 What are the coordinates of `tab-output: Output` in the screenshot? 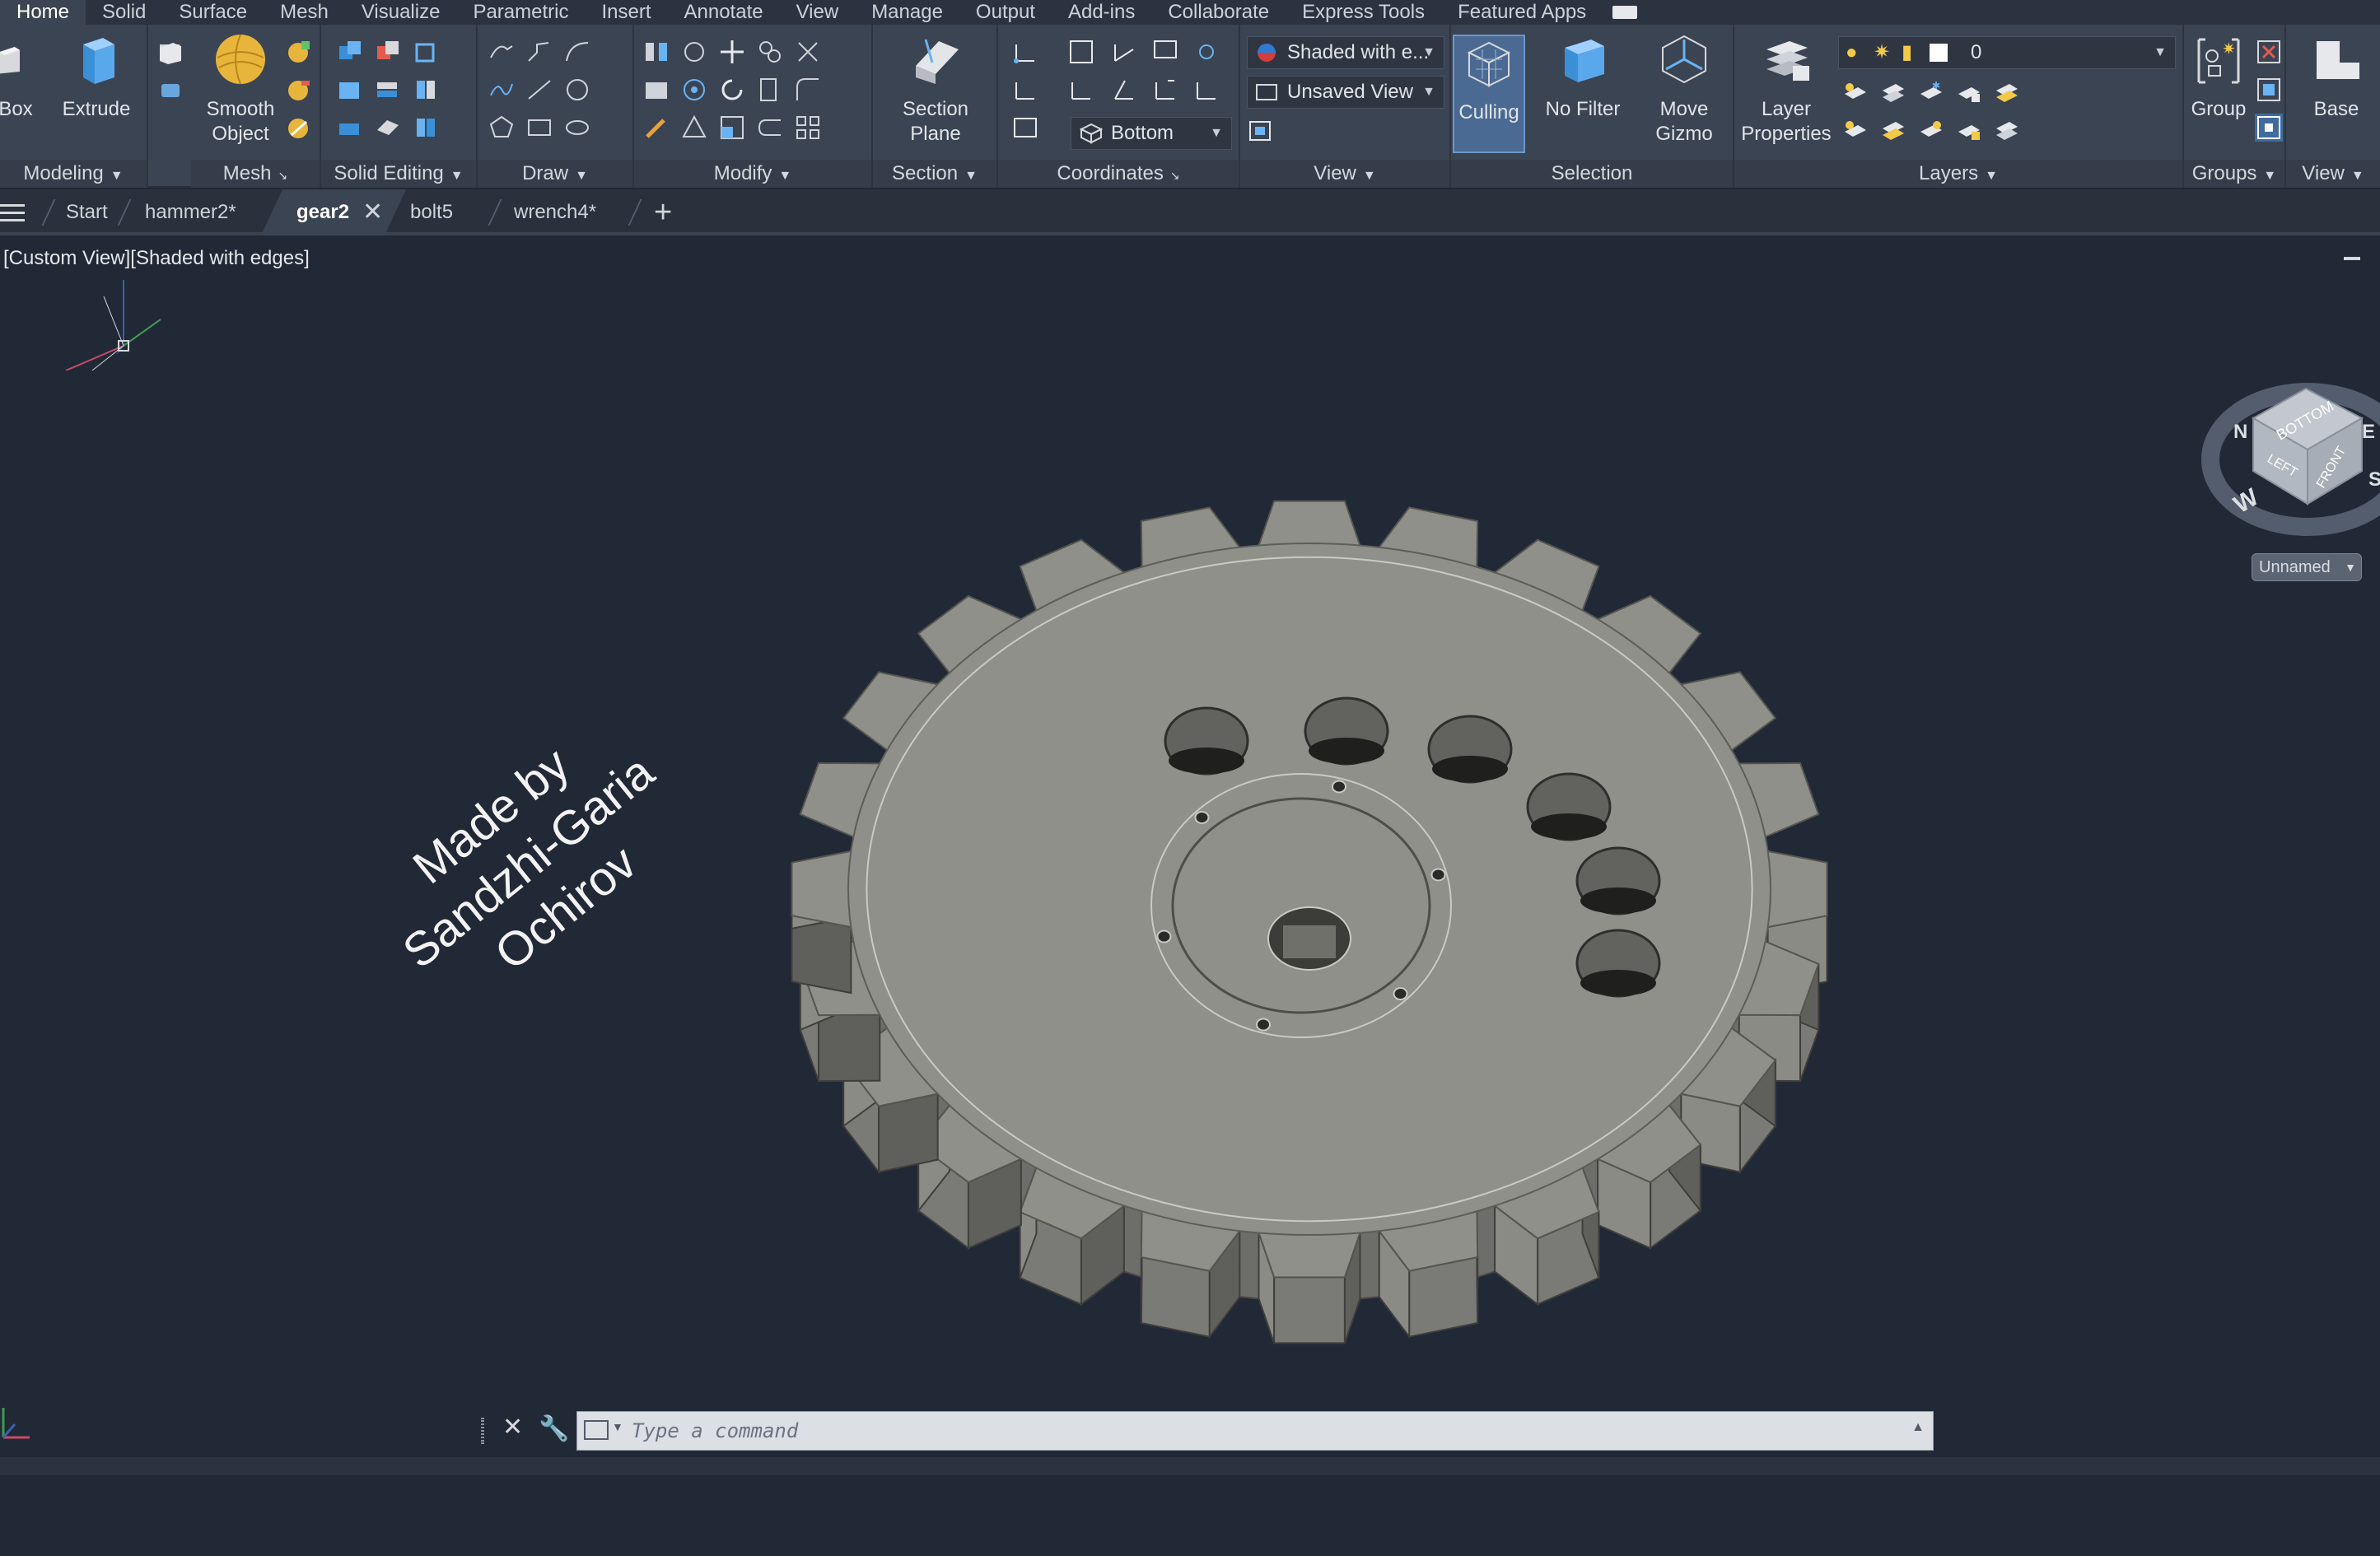 It's located at (1005, 12).